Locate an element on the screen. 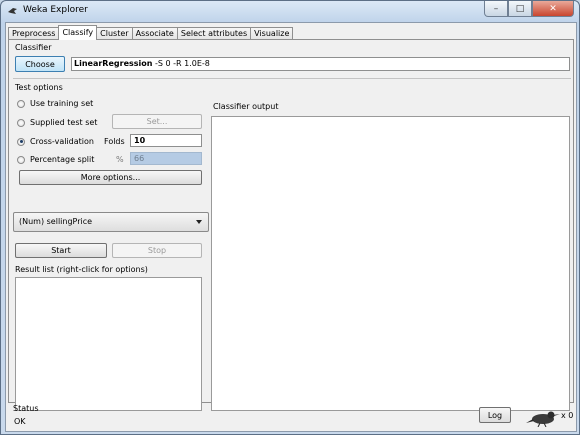  task-count: x 0 is located at coordinates (567, 415).